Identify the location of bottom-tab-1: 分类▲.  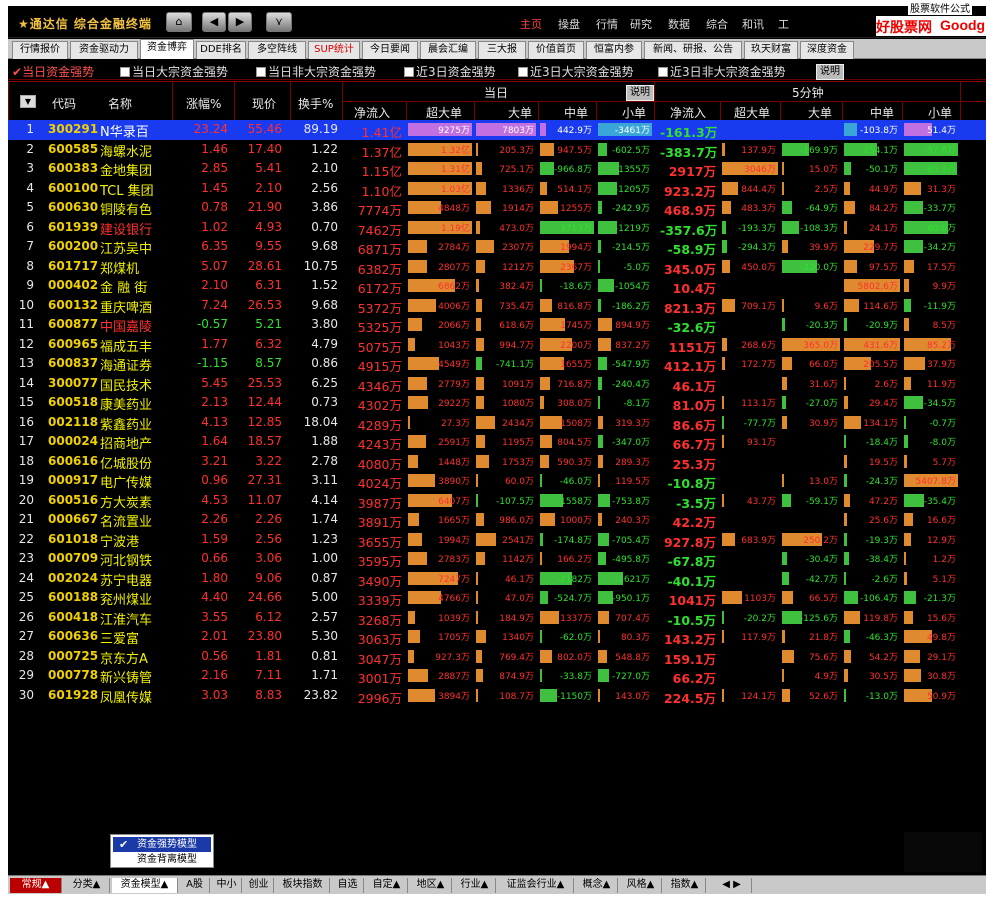
(87, 885).